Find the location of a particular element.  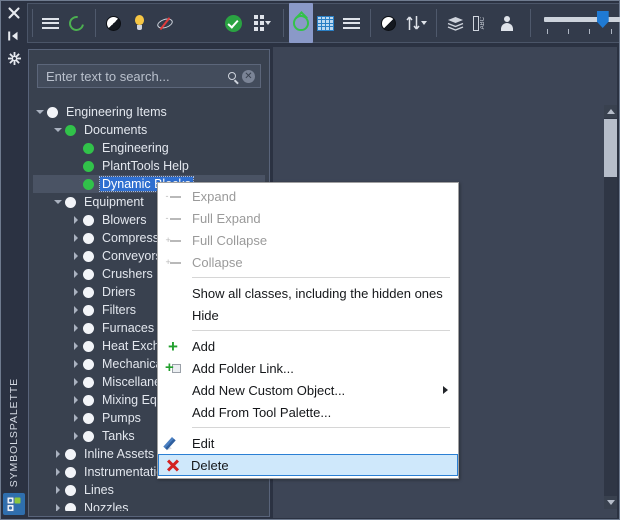

tree-scrollbar is located at coordinates (610, 307).